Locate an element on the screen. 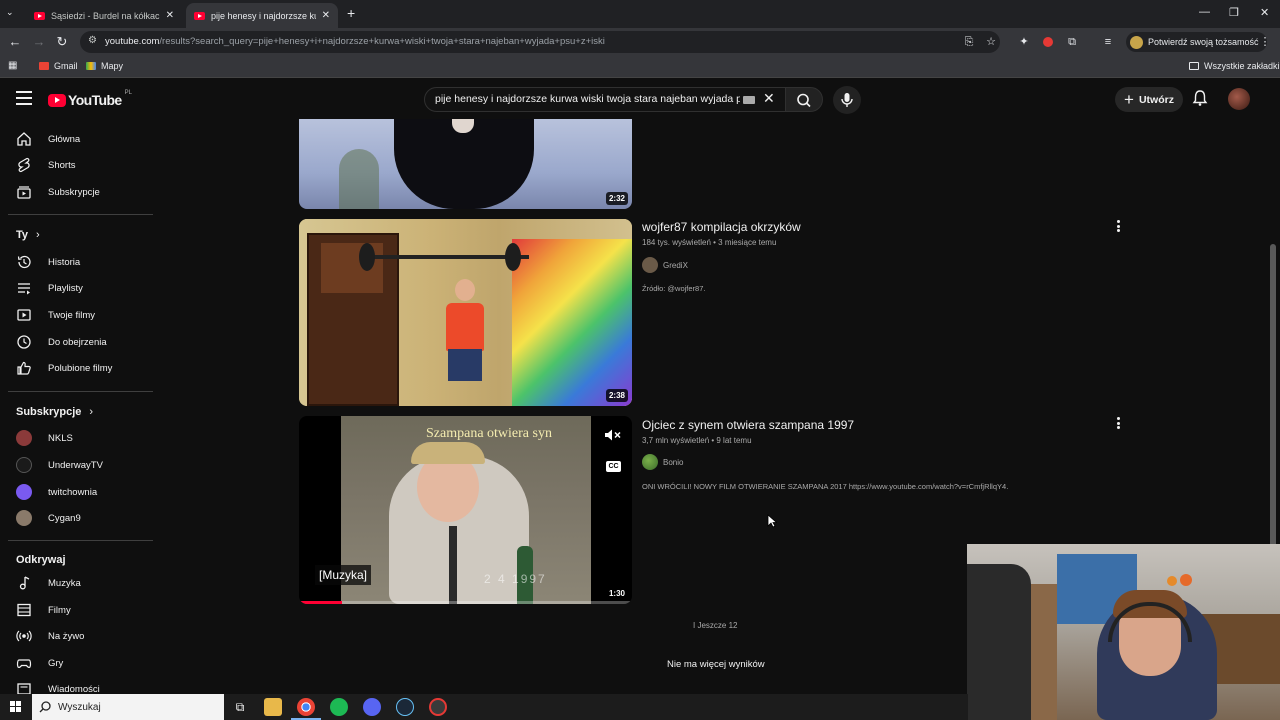 Image resolution: width=1280 pixels, height=720 pixels. profile-button: Potwierdź swoją tożsamość is located at coordinates (1196, 42).